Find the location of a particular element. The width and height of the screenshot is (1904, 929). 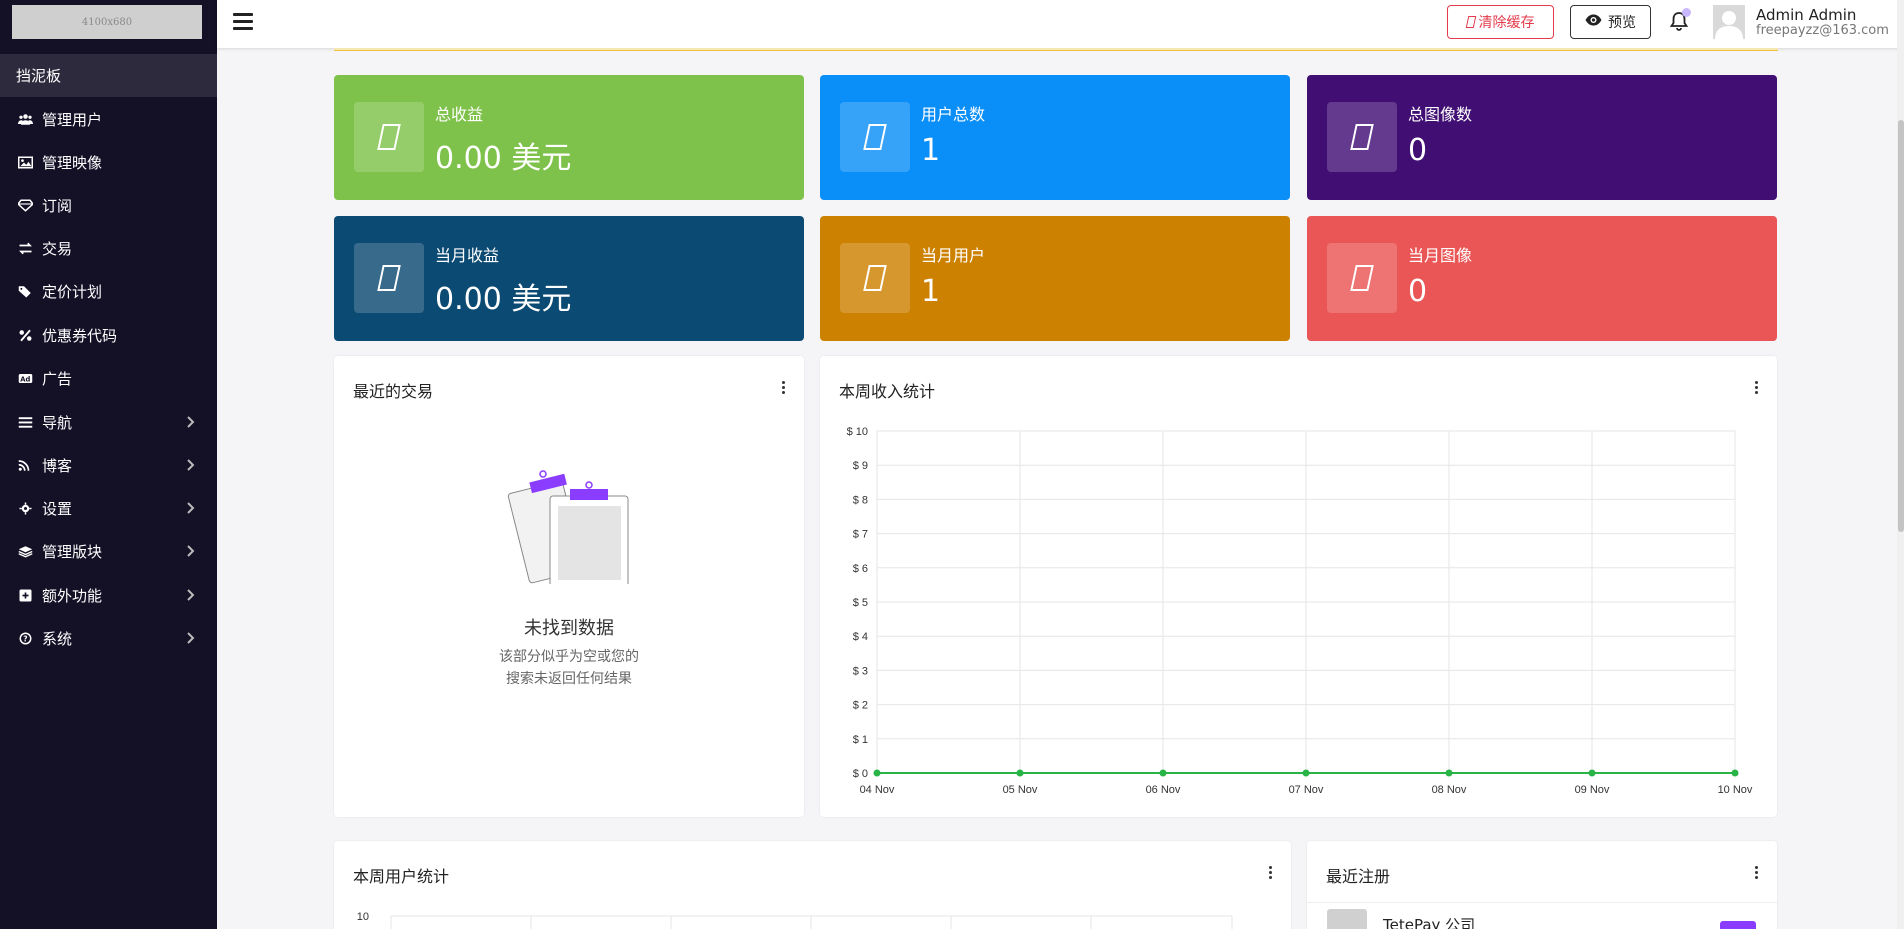

stat-card-total-earnings: 总收益 0.00 美元 is located at coordinates (569, 137).